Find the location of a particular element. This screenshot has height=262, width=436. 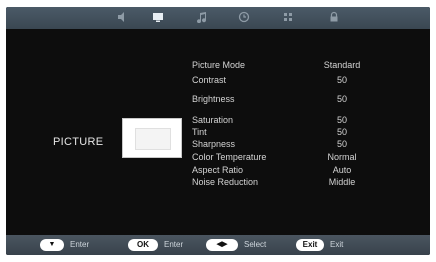

menu-item-label: Tint is located at coordinates (199, 132).